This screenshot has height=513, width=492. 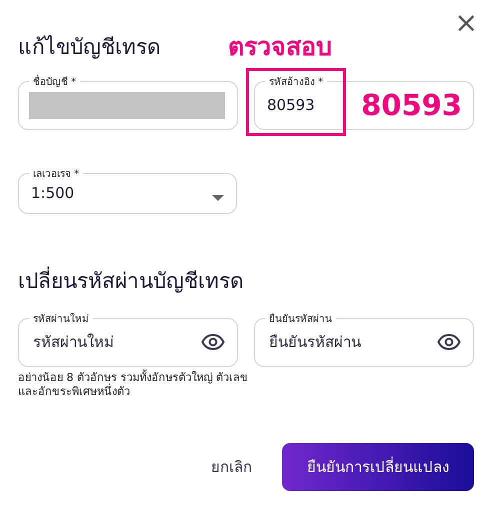 I want to click on caret-icon, so click(x=218, y=198).